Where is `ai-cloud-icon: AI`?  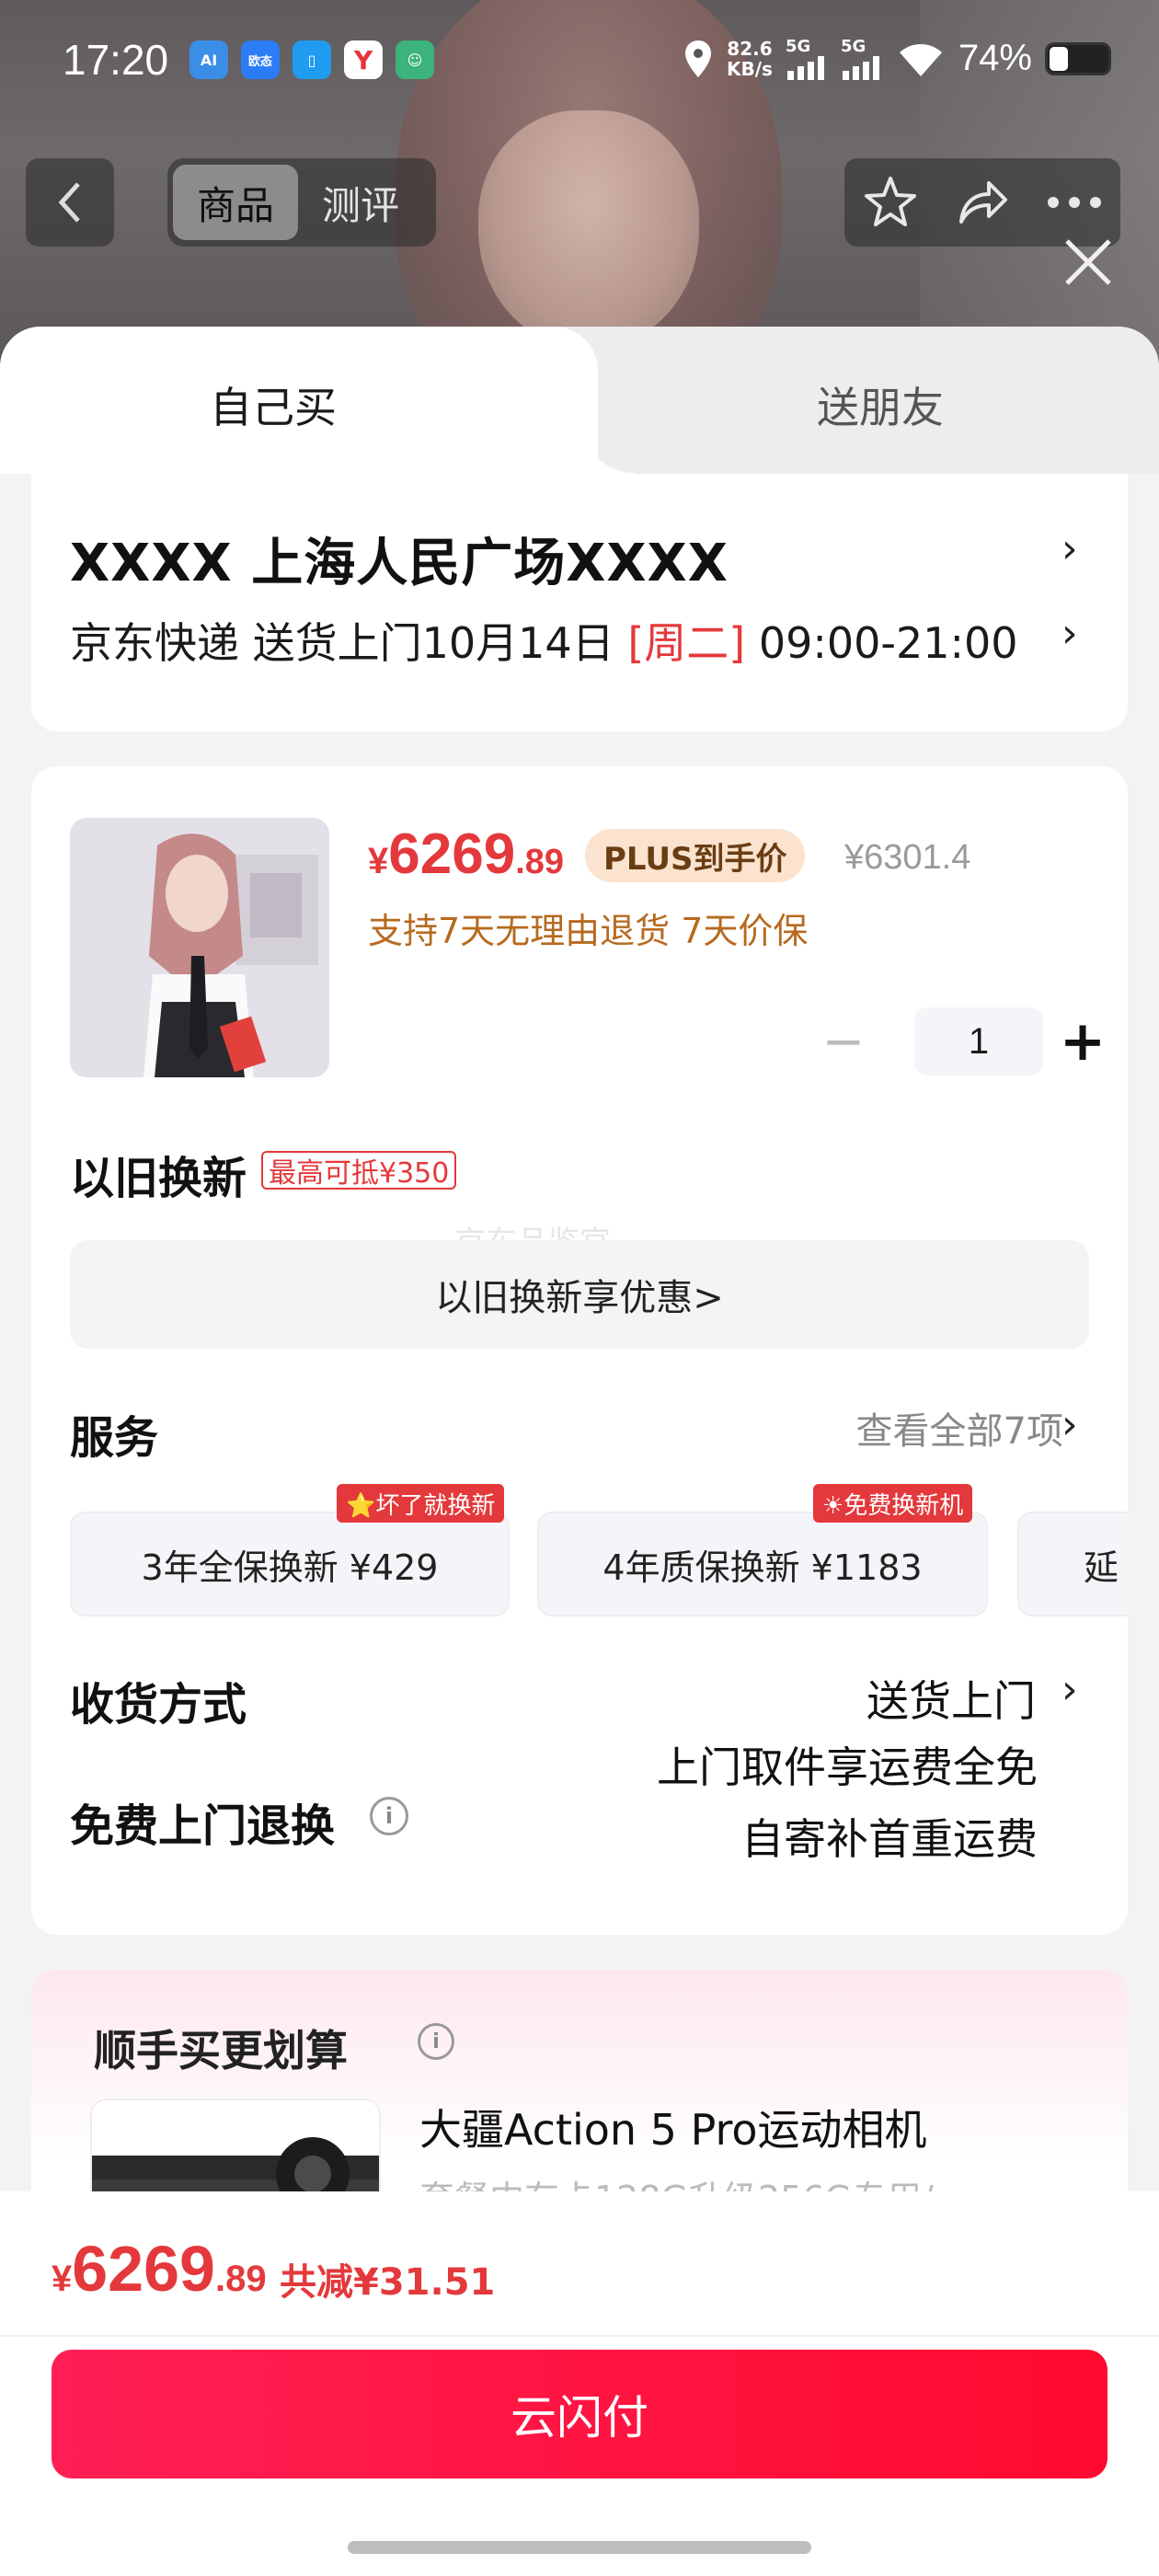
ai-cloud-icon: AI is located at coordinates (208, 59).